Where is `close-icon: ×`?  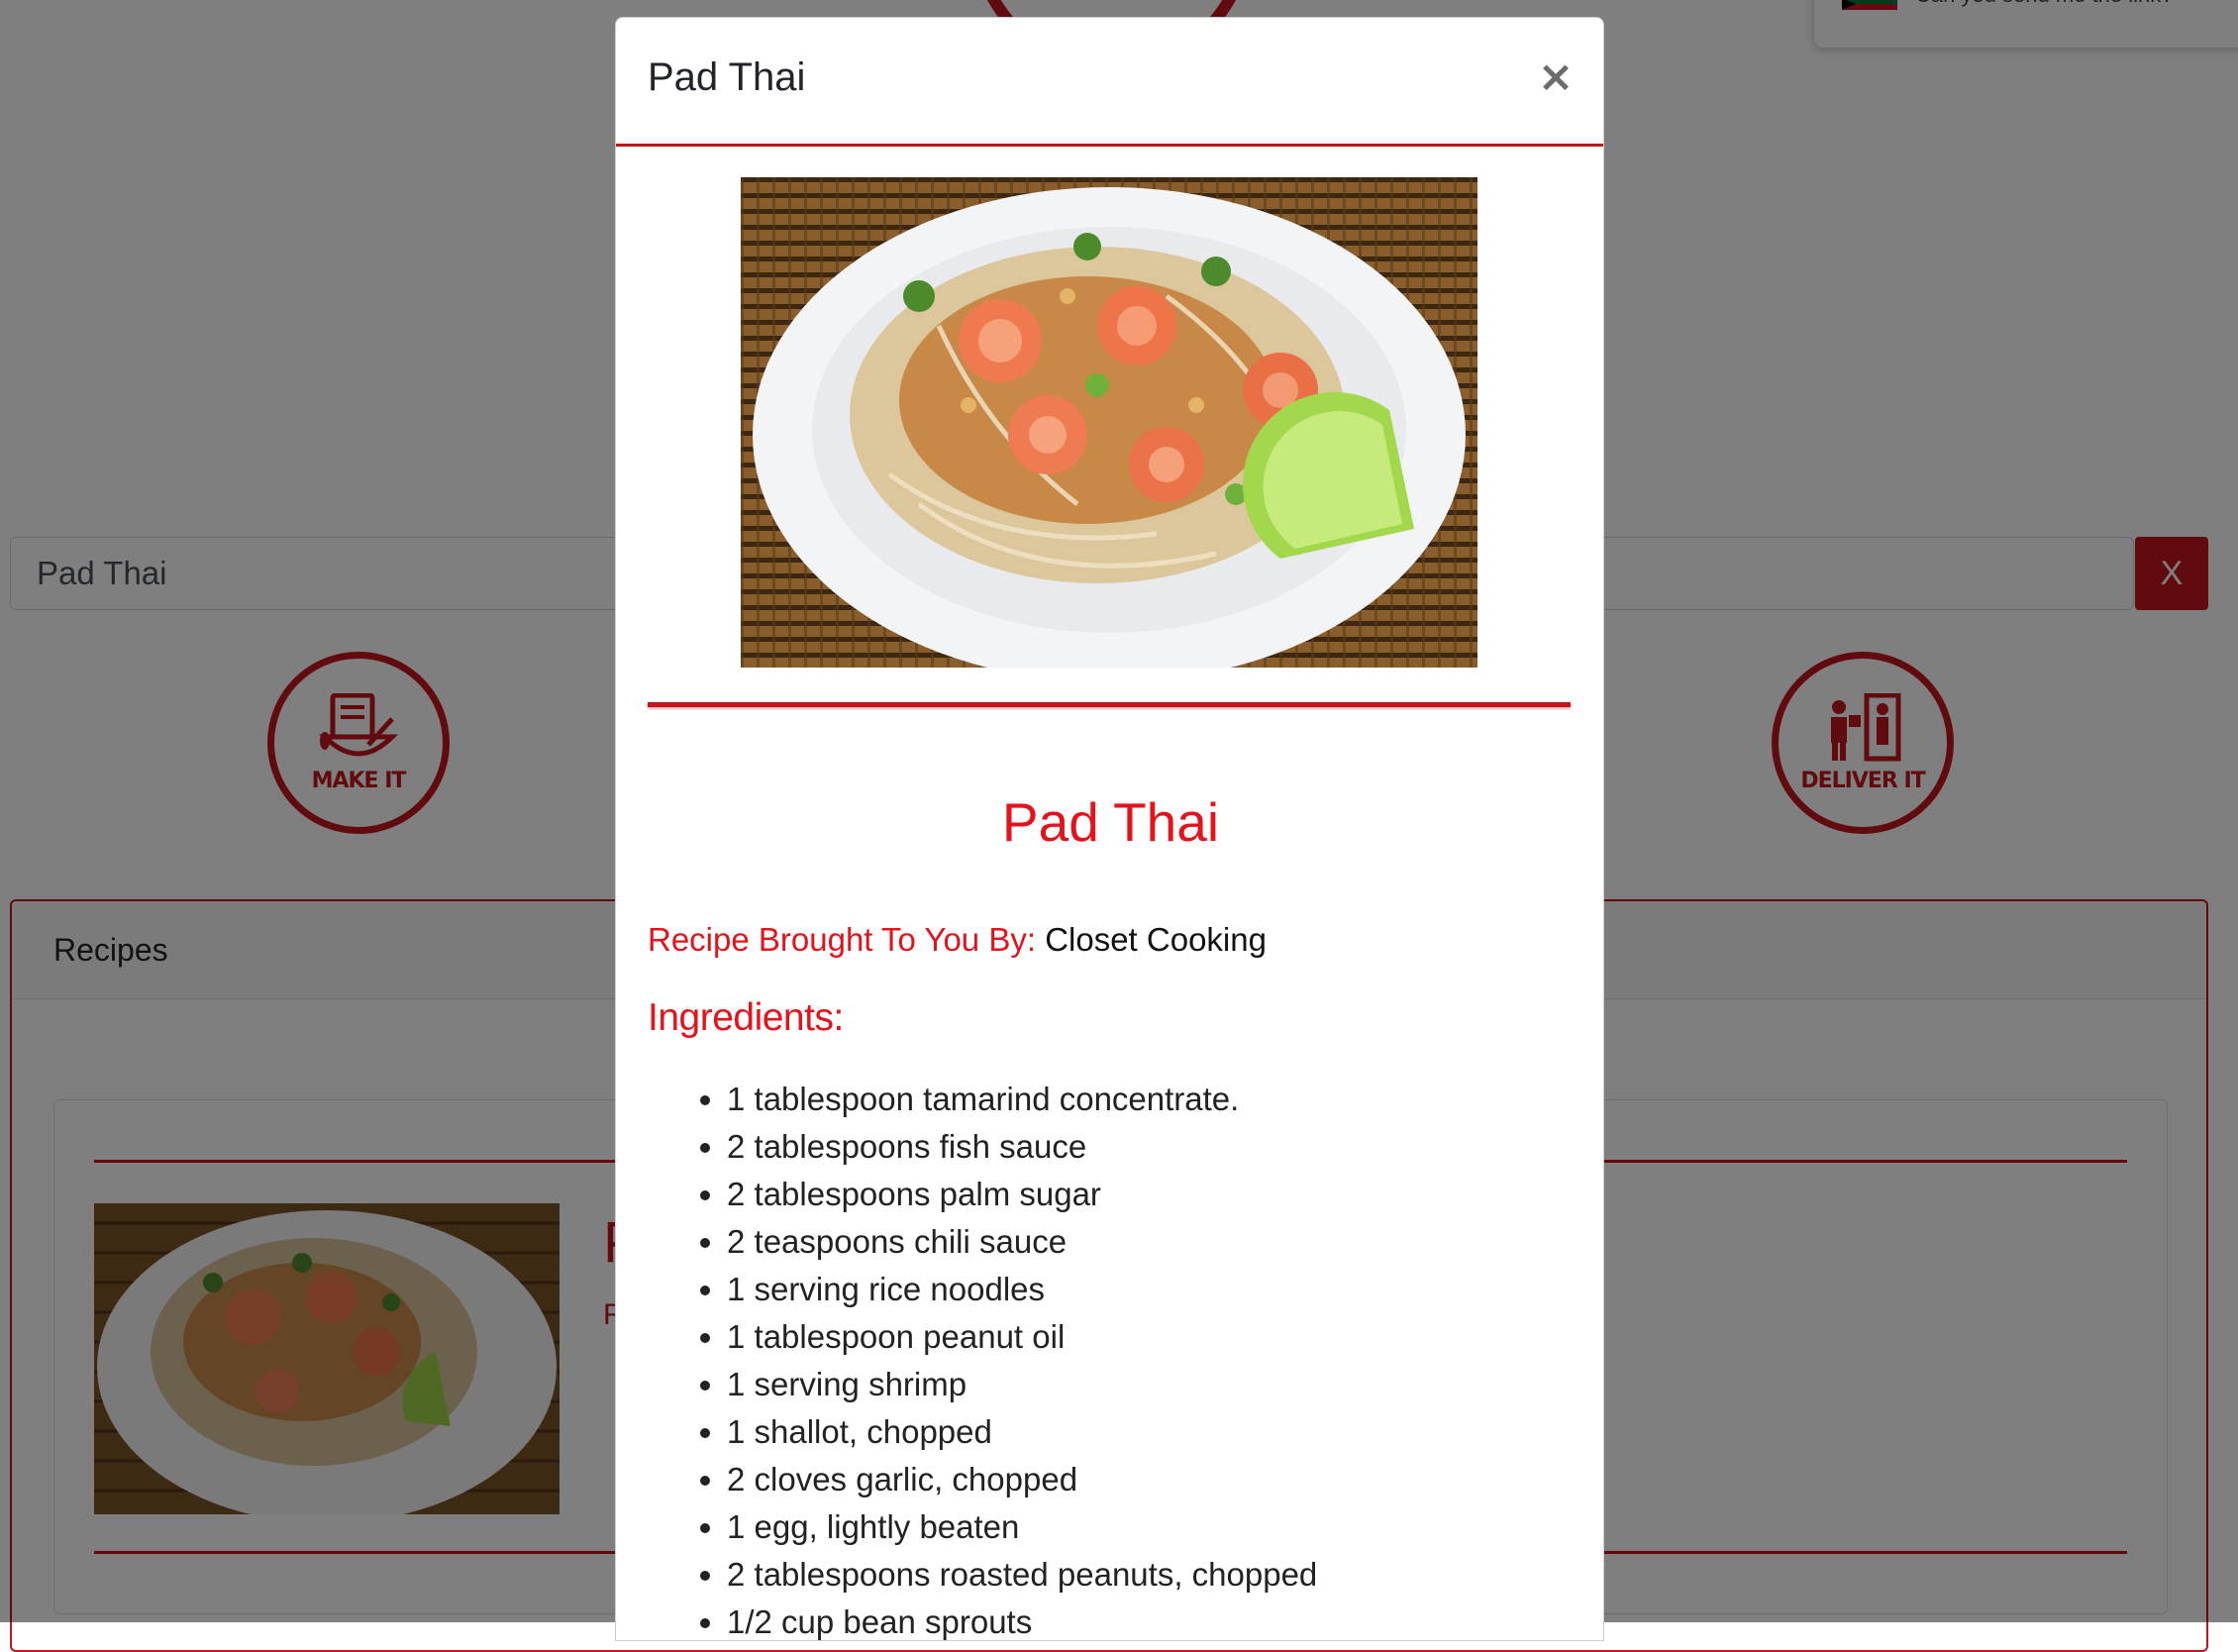 close-icon: × is located at coordinates (1556, 77).